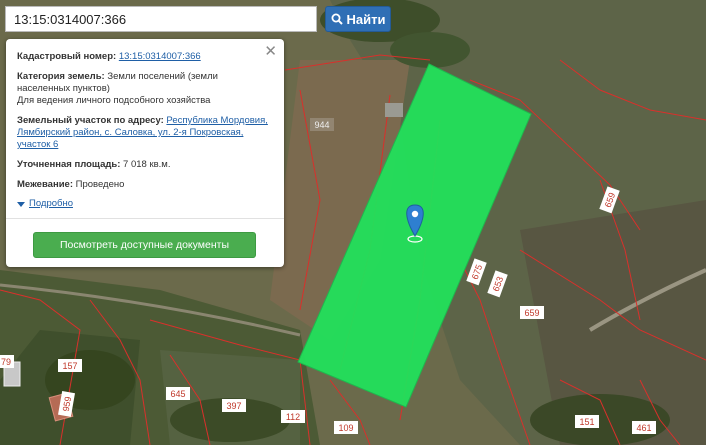 This screenshot has height=445, width=706. I want to click on map-label: 659, so click(532, 312).